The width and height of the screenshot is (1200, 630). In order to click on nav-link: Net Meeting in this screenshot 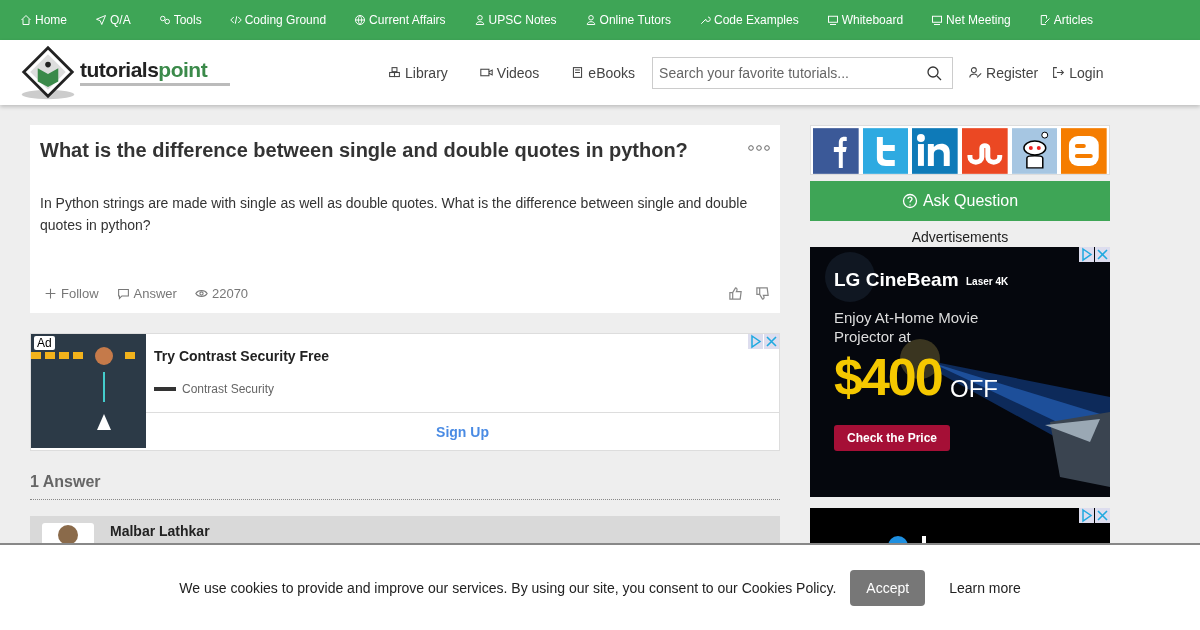, I will do `click(971, 20)`.